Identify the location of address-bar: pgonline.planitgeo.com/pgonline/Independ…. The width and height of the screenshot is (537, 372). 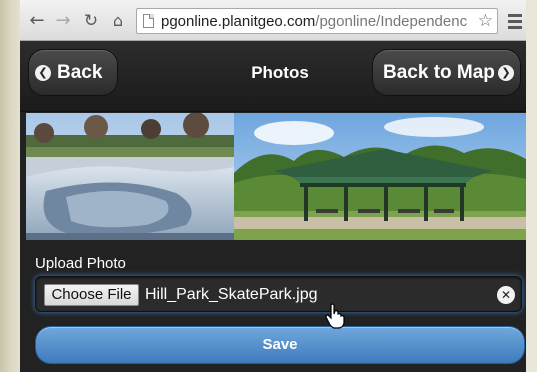
(317, 21).